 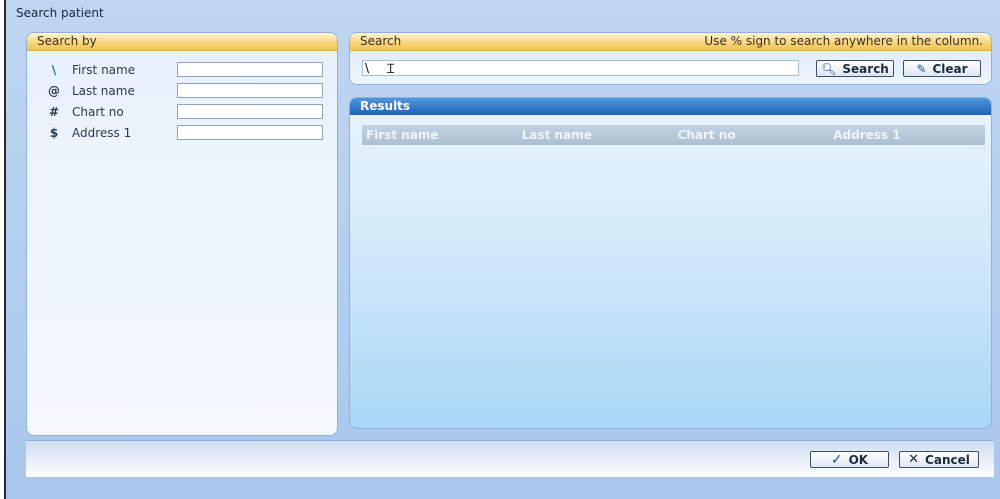 I want to click on results-header: Results, so click(x=670, y=106).